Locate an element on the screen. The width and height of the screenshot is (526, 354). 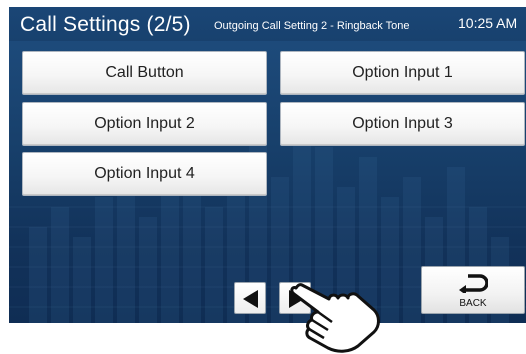
back-button: BACK is located at coordinates (473, 290).